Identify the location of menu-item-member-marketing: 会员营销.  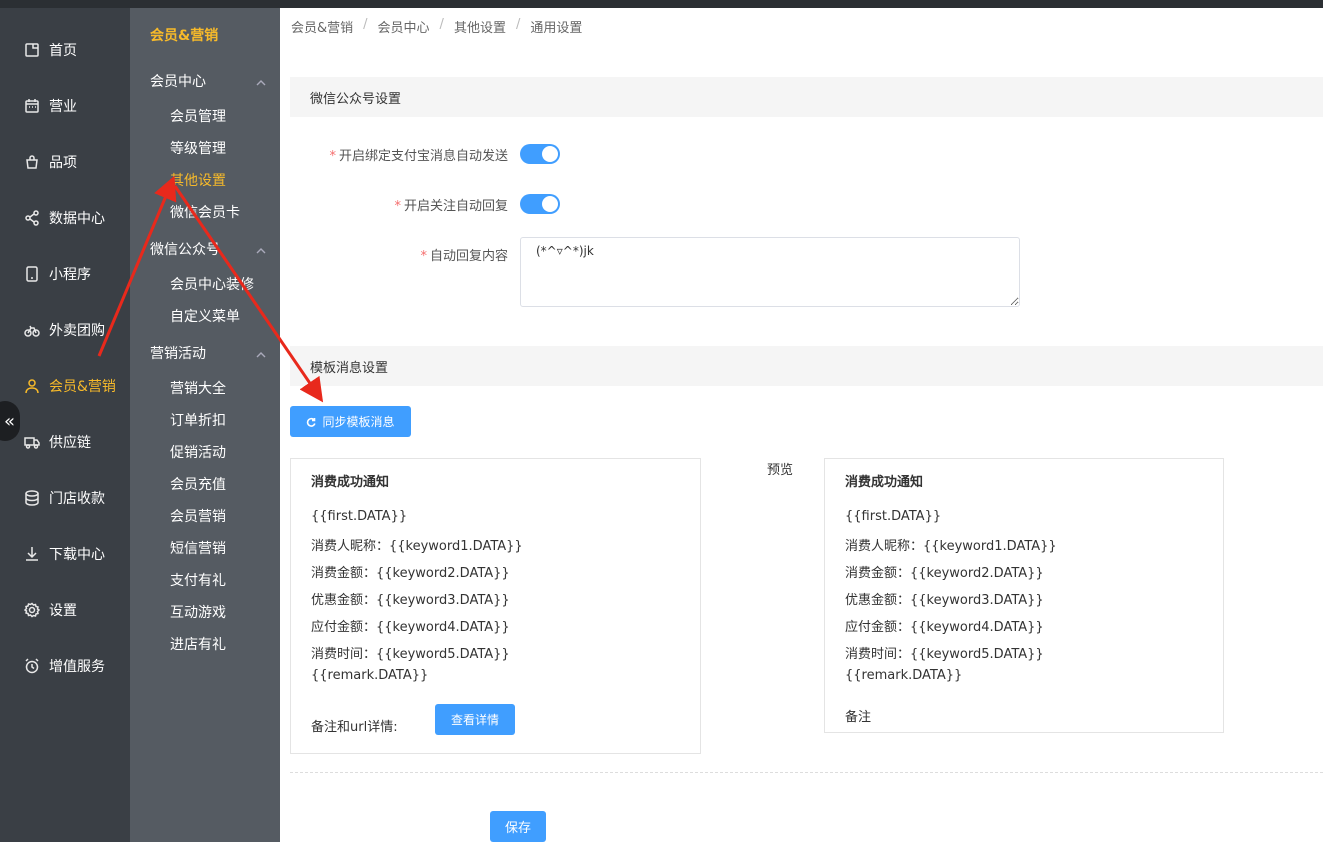
(198, 516).